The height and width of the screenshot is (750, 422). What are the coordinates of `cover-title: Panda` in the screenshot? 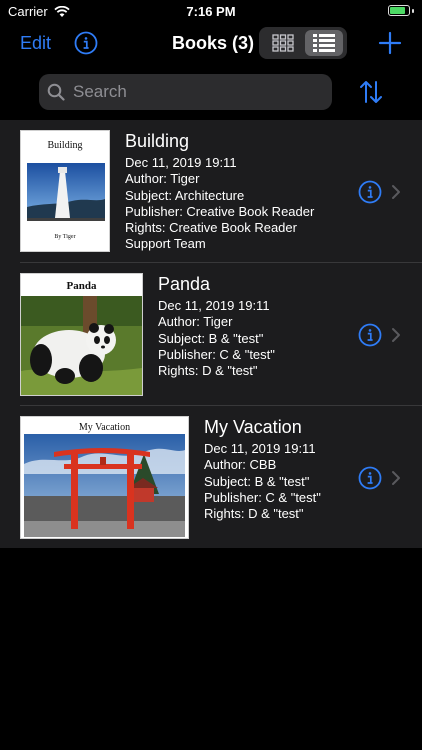 It's located at (81, 286).